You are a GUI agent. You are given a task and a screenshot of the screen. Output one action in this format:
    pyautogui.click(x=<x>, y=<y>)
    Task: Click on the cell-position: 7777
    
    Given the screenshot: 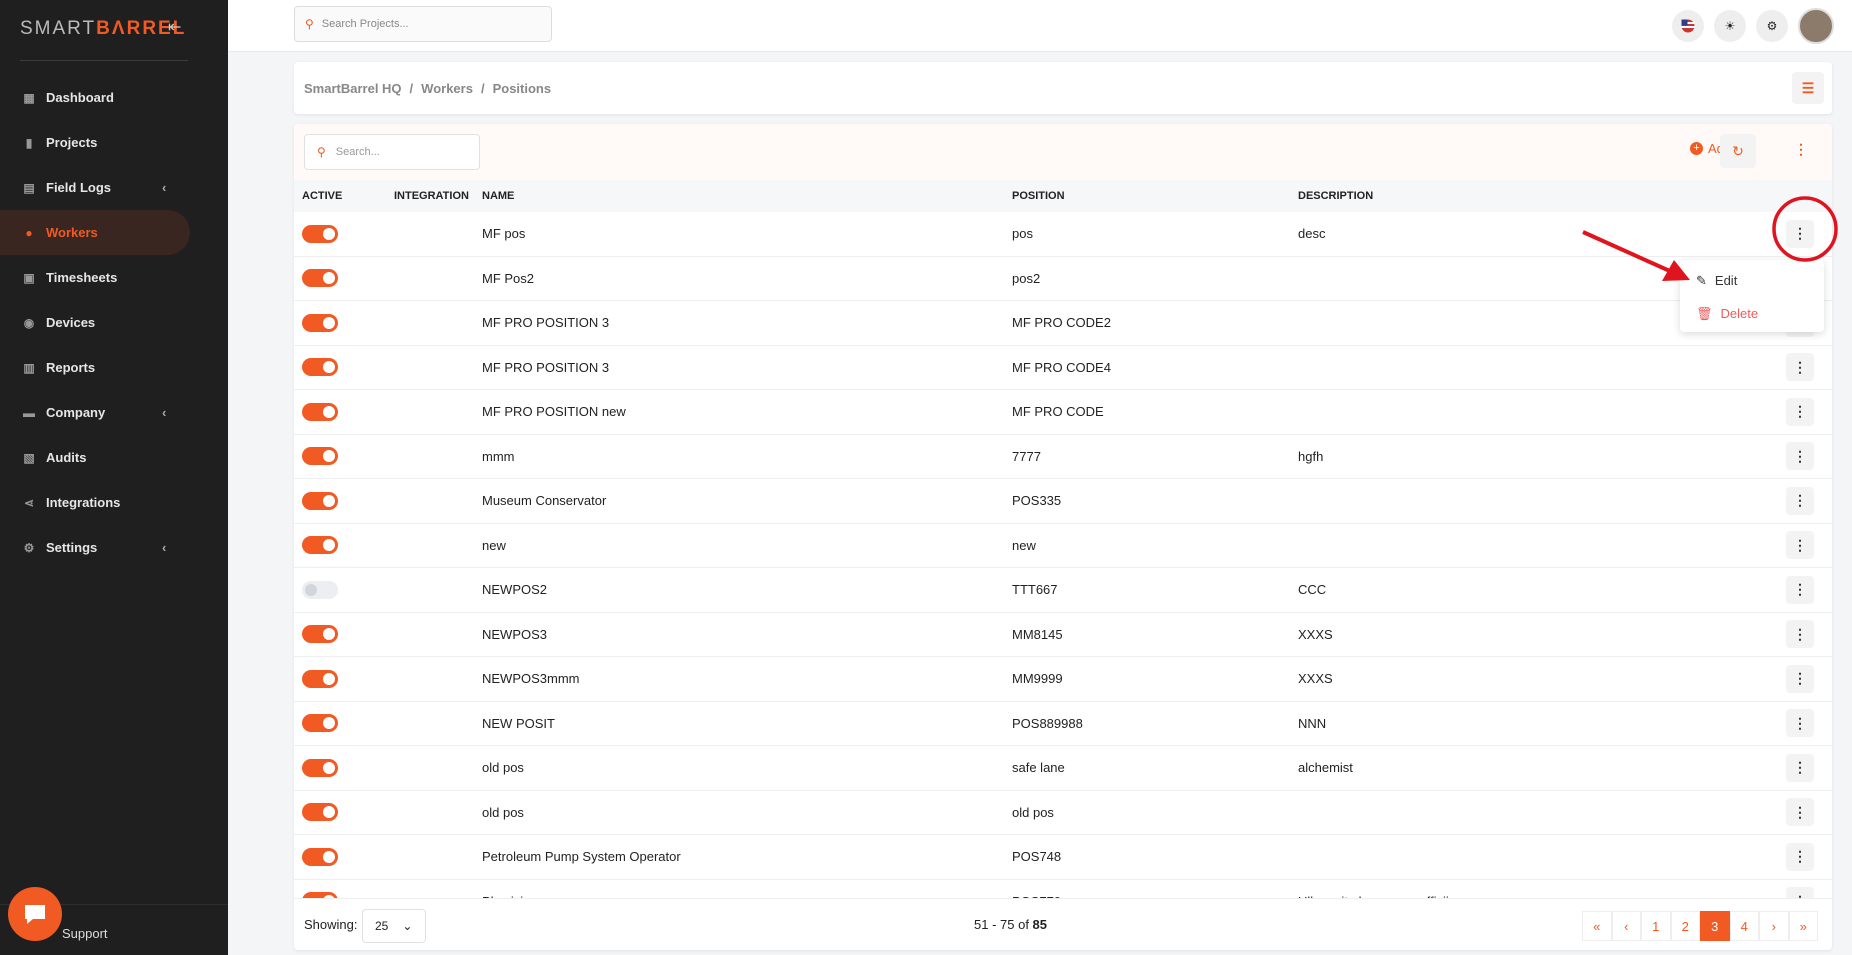 What is the action you would take?
    pyautogui.click(x=1026, y=456)
    